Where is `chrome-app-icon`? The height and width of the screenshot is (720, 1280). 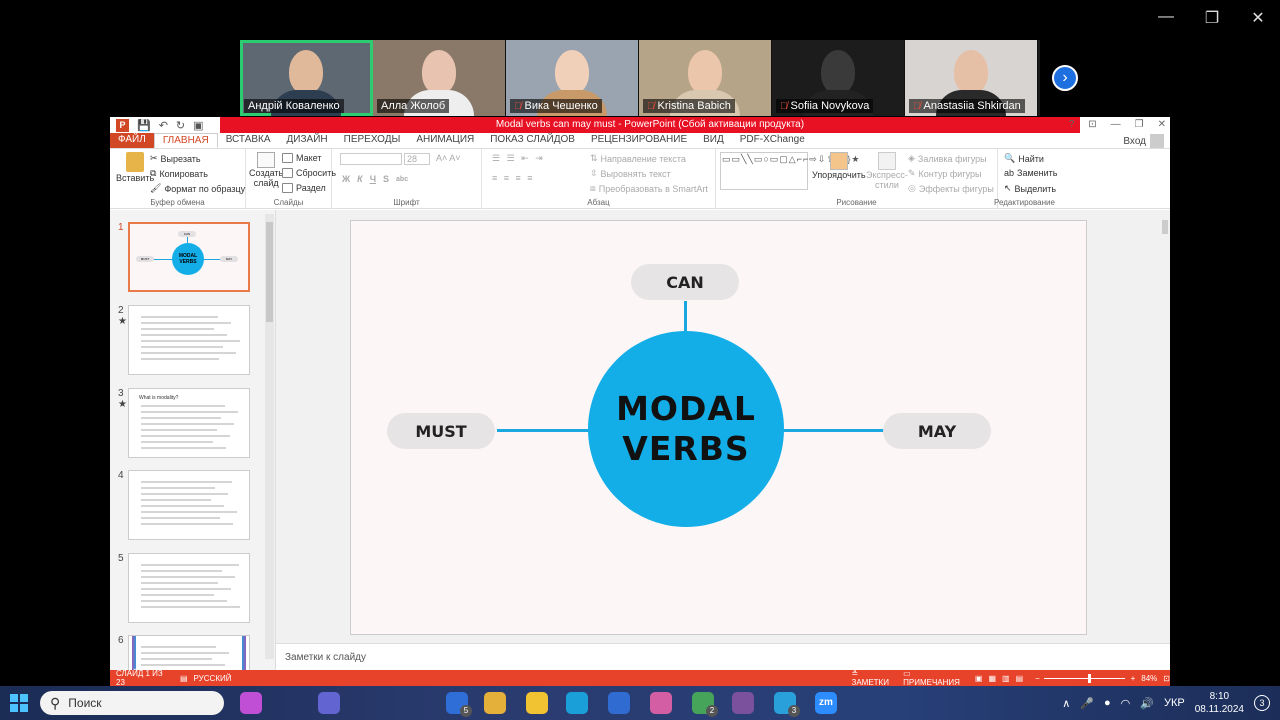 chrome-app-icon is located at coordinates (495, 703).